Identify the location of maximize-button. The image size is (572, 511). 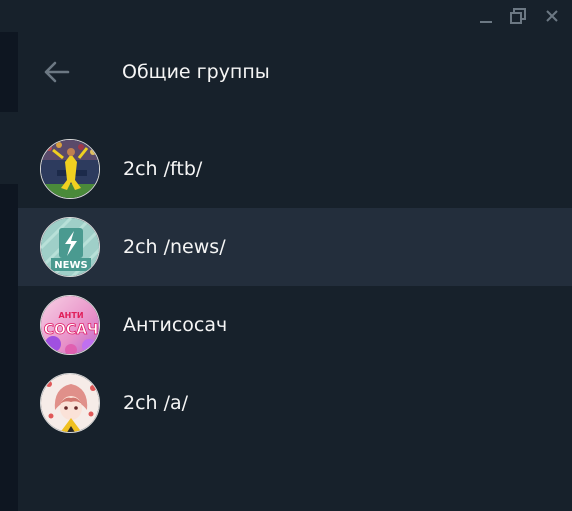
(518, 16).